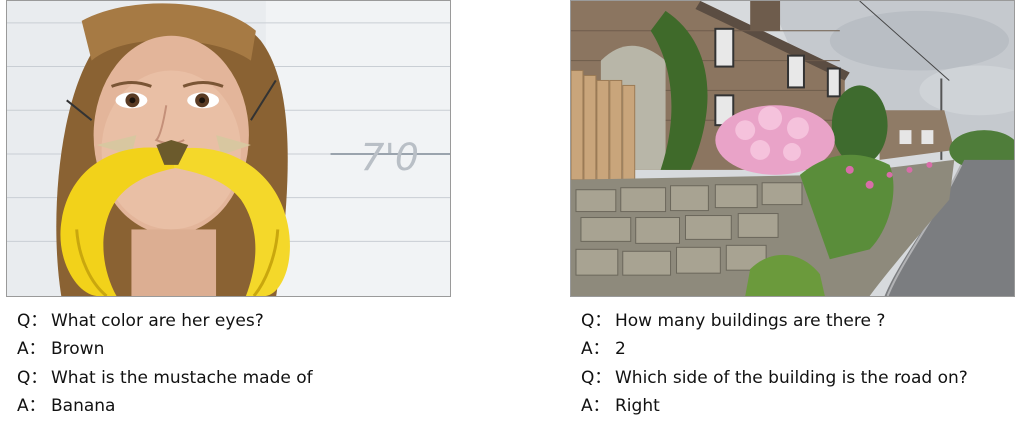 This screenshot has width=1016, height=427. I want to click on question-line: Q： What color are her eyes?, so click(234, 320).